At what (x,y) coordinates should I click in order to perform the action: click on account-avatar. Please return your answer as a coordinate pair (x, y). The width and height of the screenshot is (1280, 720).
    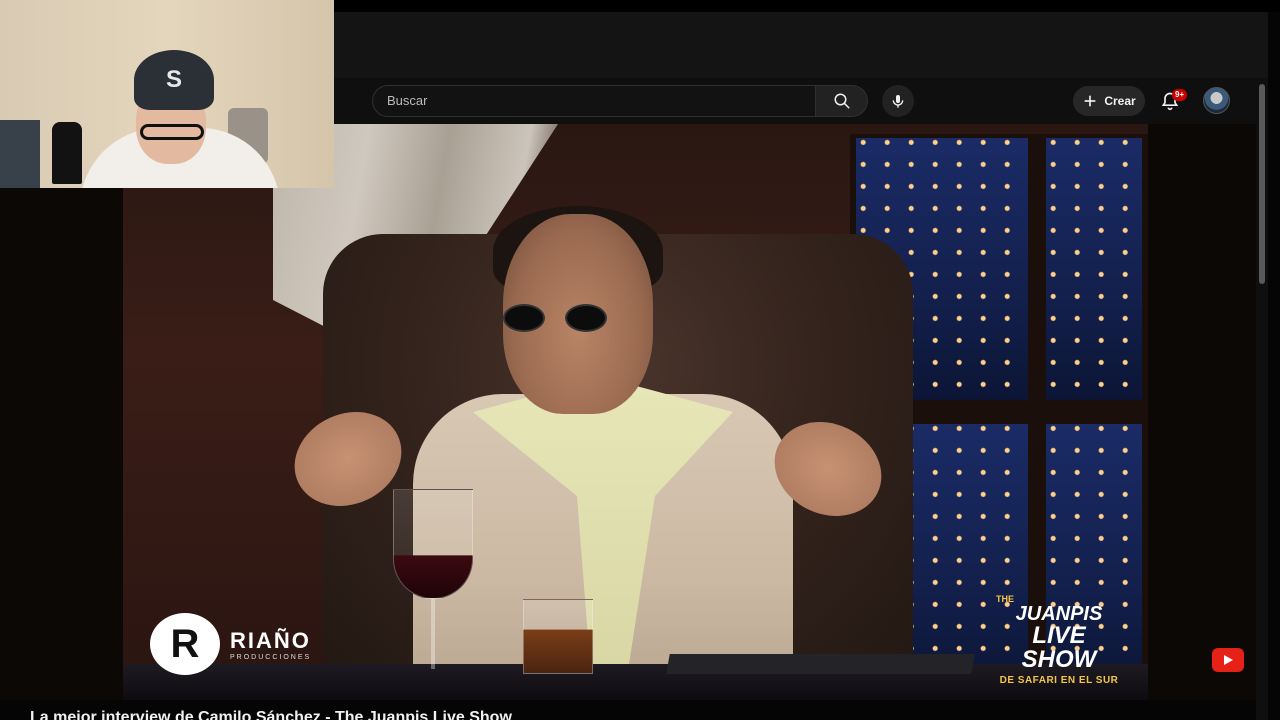
    Looking at the image, I should click on (1216, 100).